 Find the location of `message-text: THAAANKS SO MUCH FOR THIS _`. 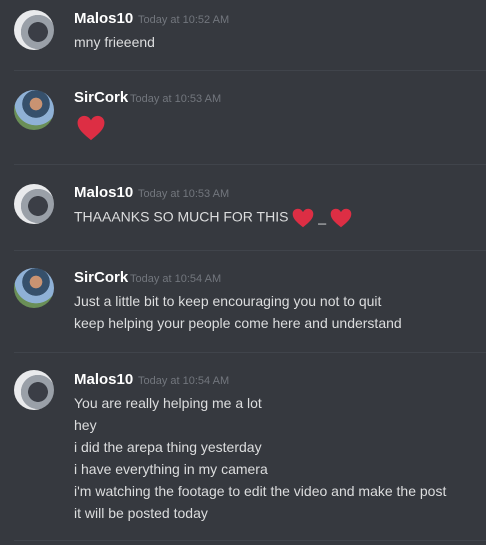

message-text: THAAANKS SO MUCH FOR THIS _ is located at coordinates (213, 218).